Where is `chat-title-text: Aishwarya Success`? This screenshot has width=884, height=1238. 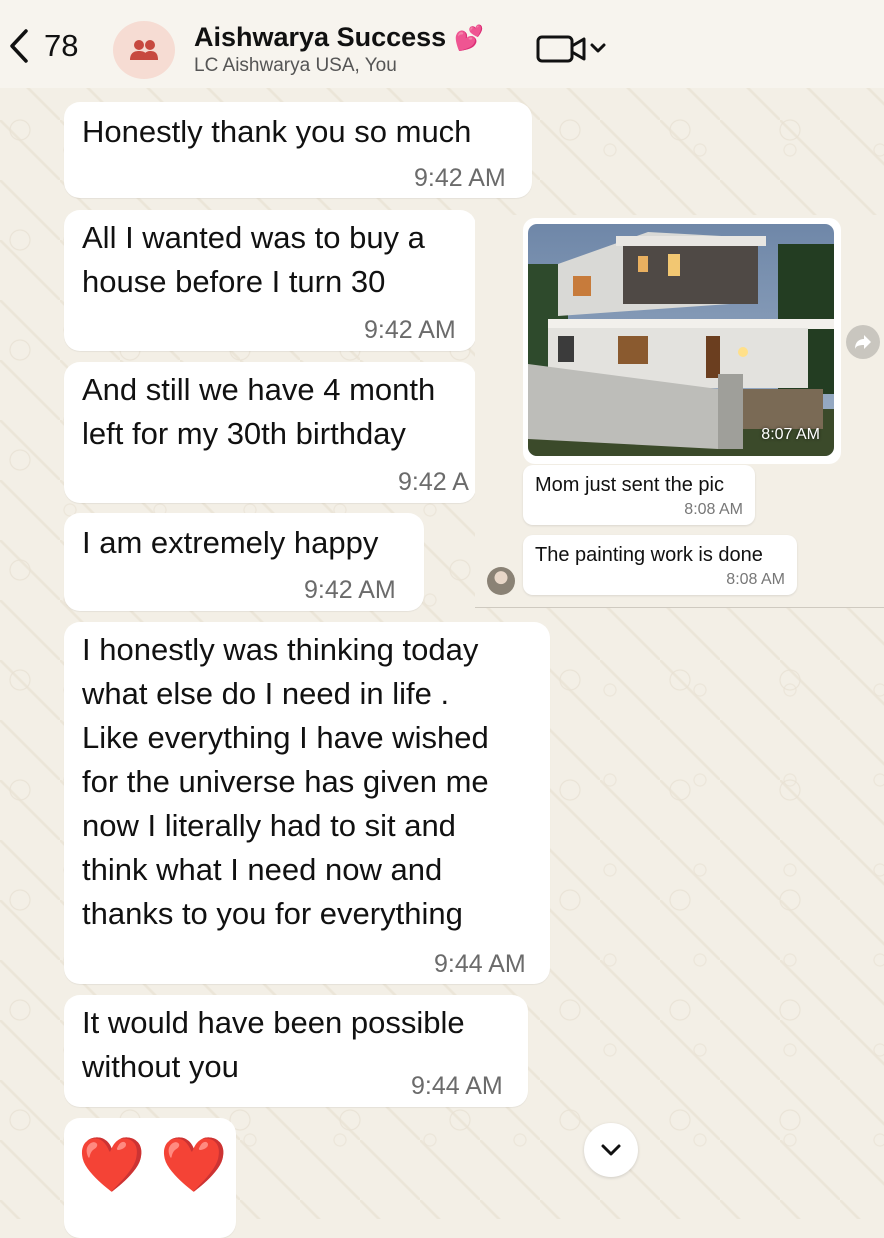
chat-title-text: Aishwarya Success is located at coordinates (320, 37).